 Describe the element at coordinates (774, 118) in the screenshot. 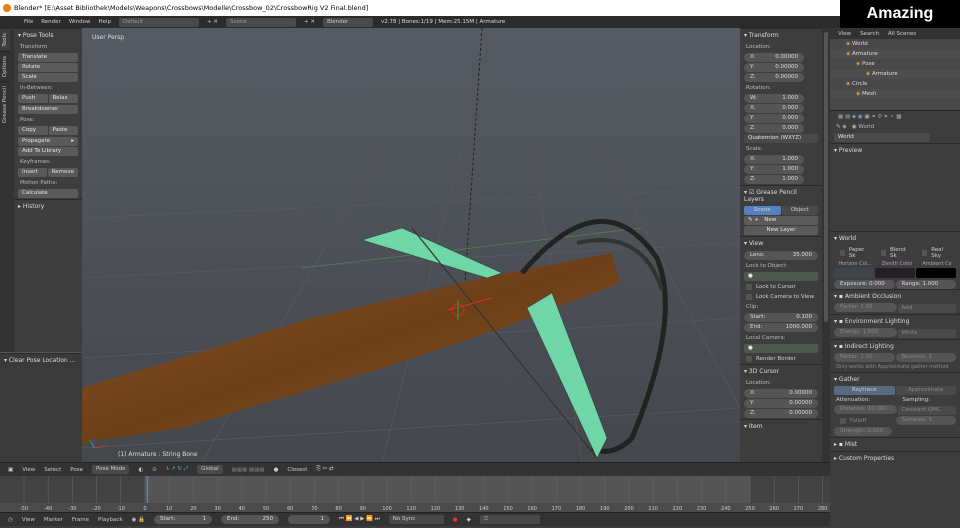

I see `axis-field: Y: 0.000` at that location.